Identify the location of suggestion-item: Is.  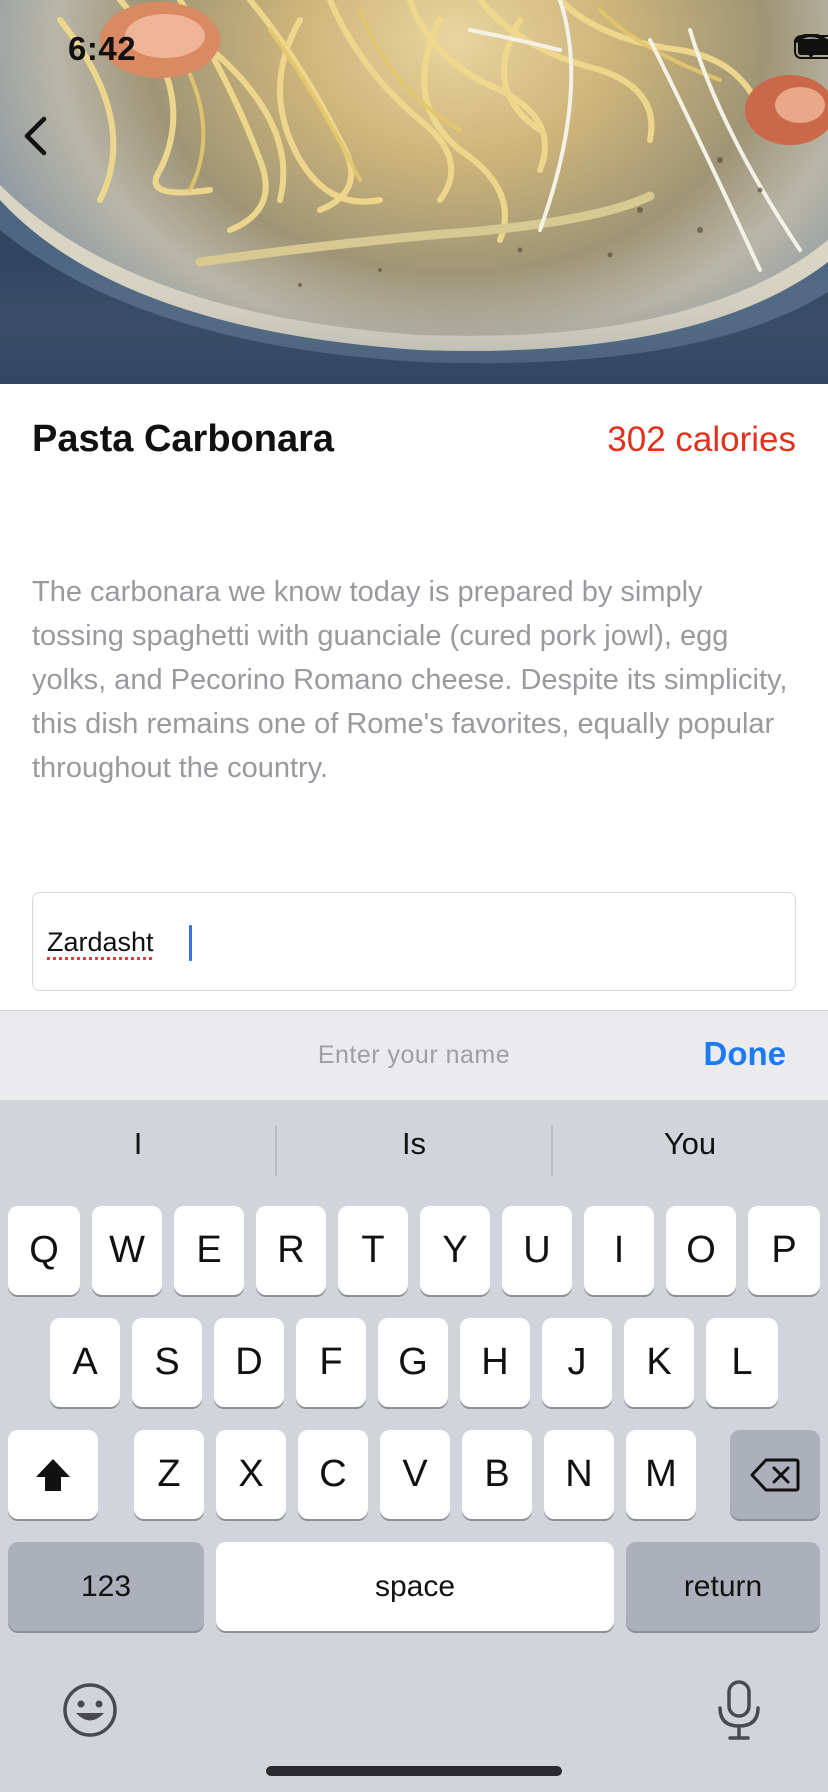
(414, 1144).